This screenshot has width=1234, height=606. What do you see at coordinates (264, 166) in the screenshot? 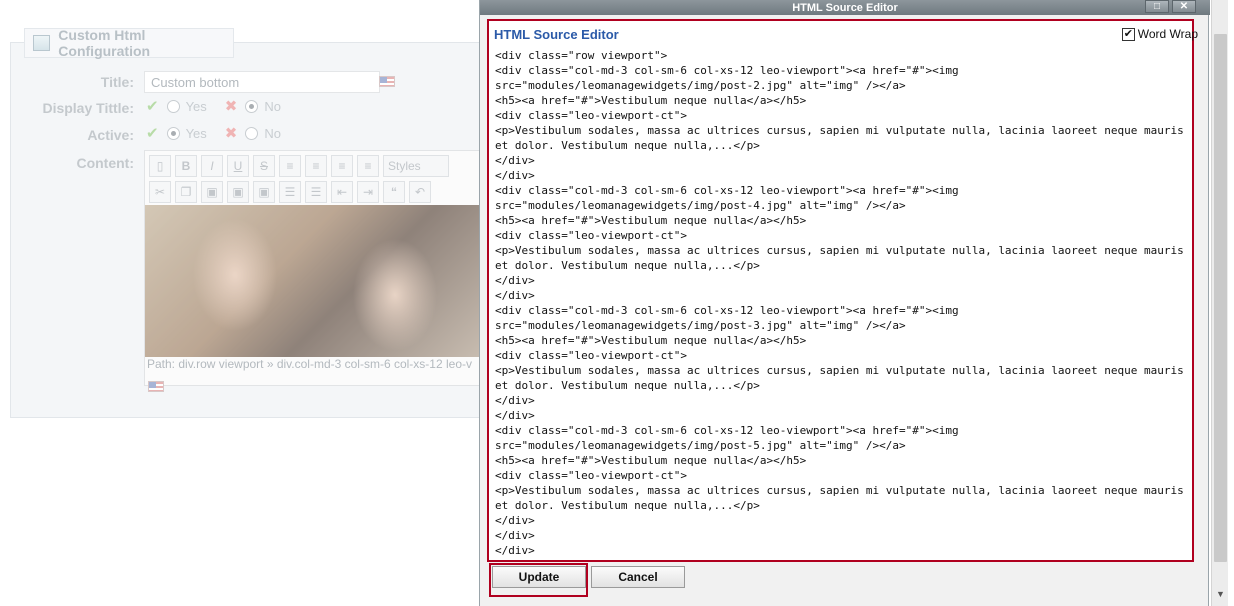
I see `strikethrough-icon: S` at bounding box center [264, 166].